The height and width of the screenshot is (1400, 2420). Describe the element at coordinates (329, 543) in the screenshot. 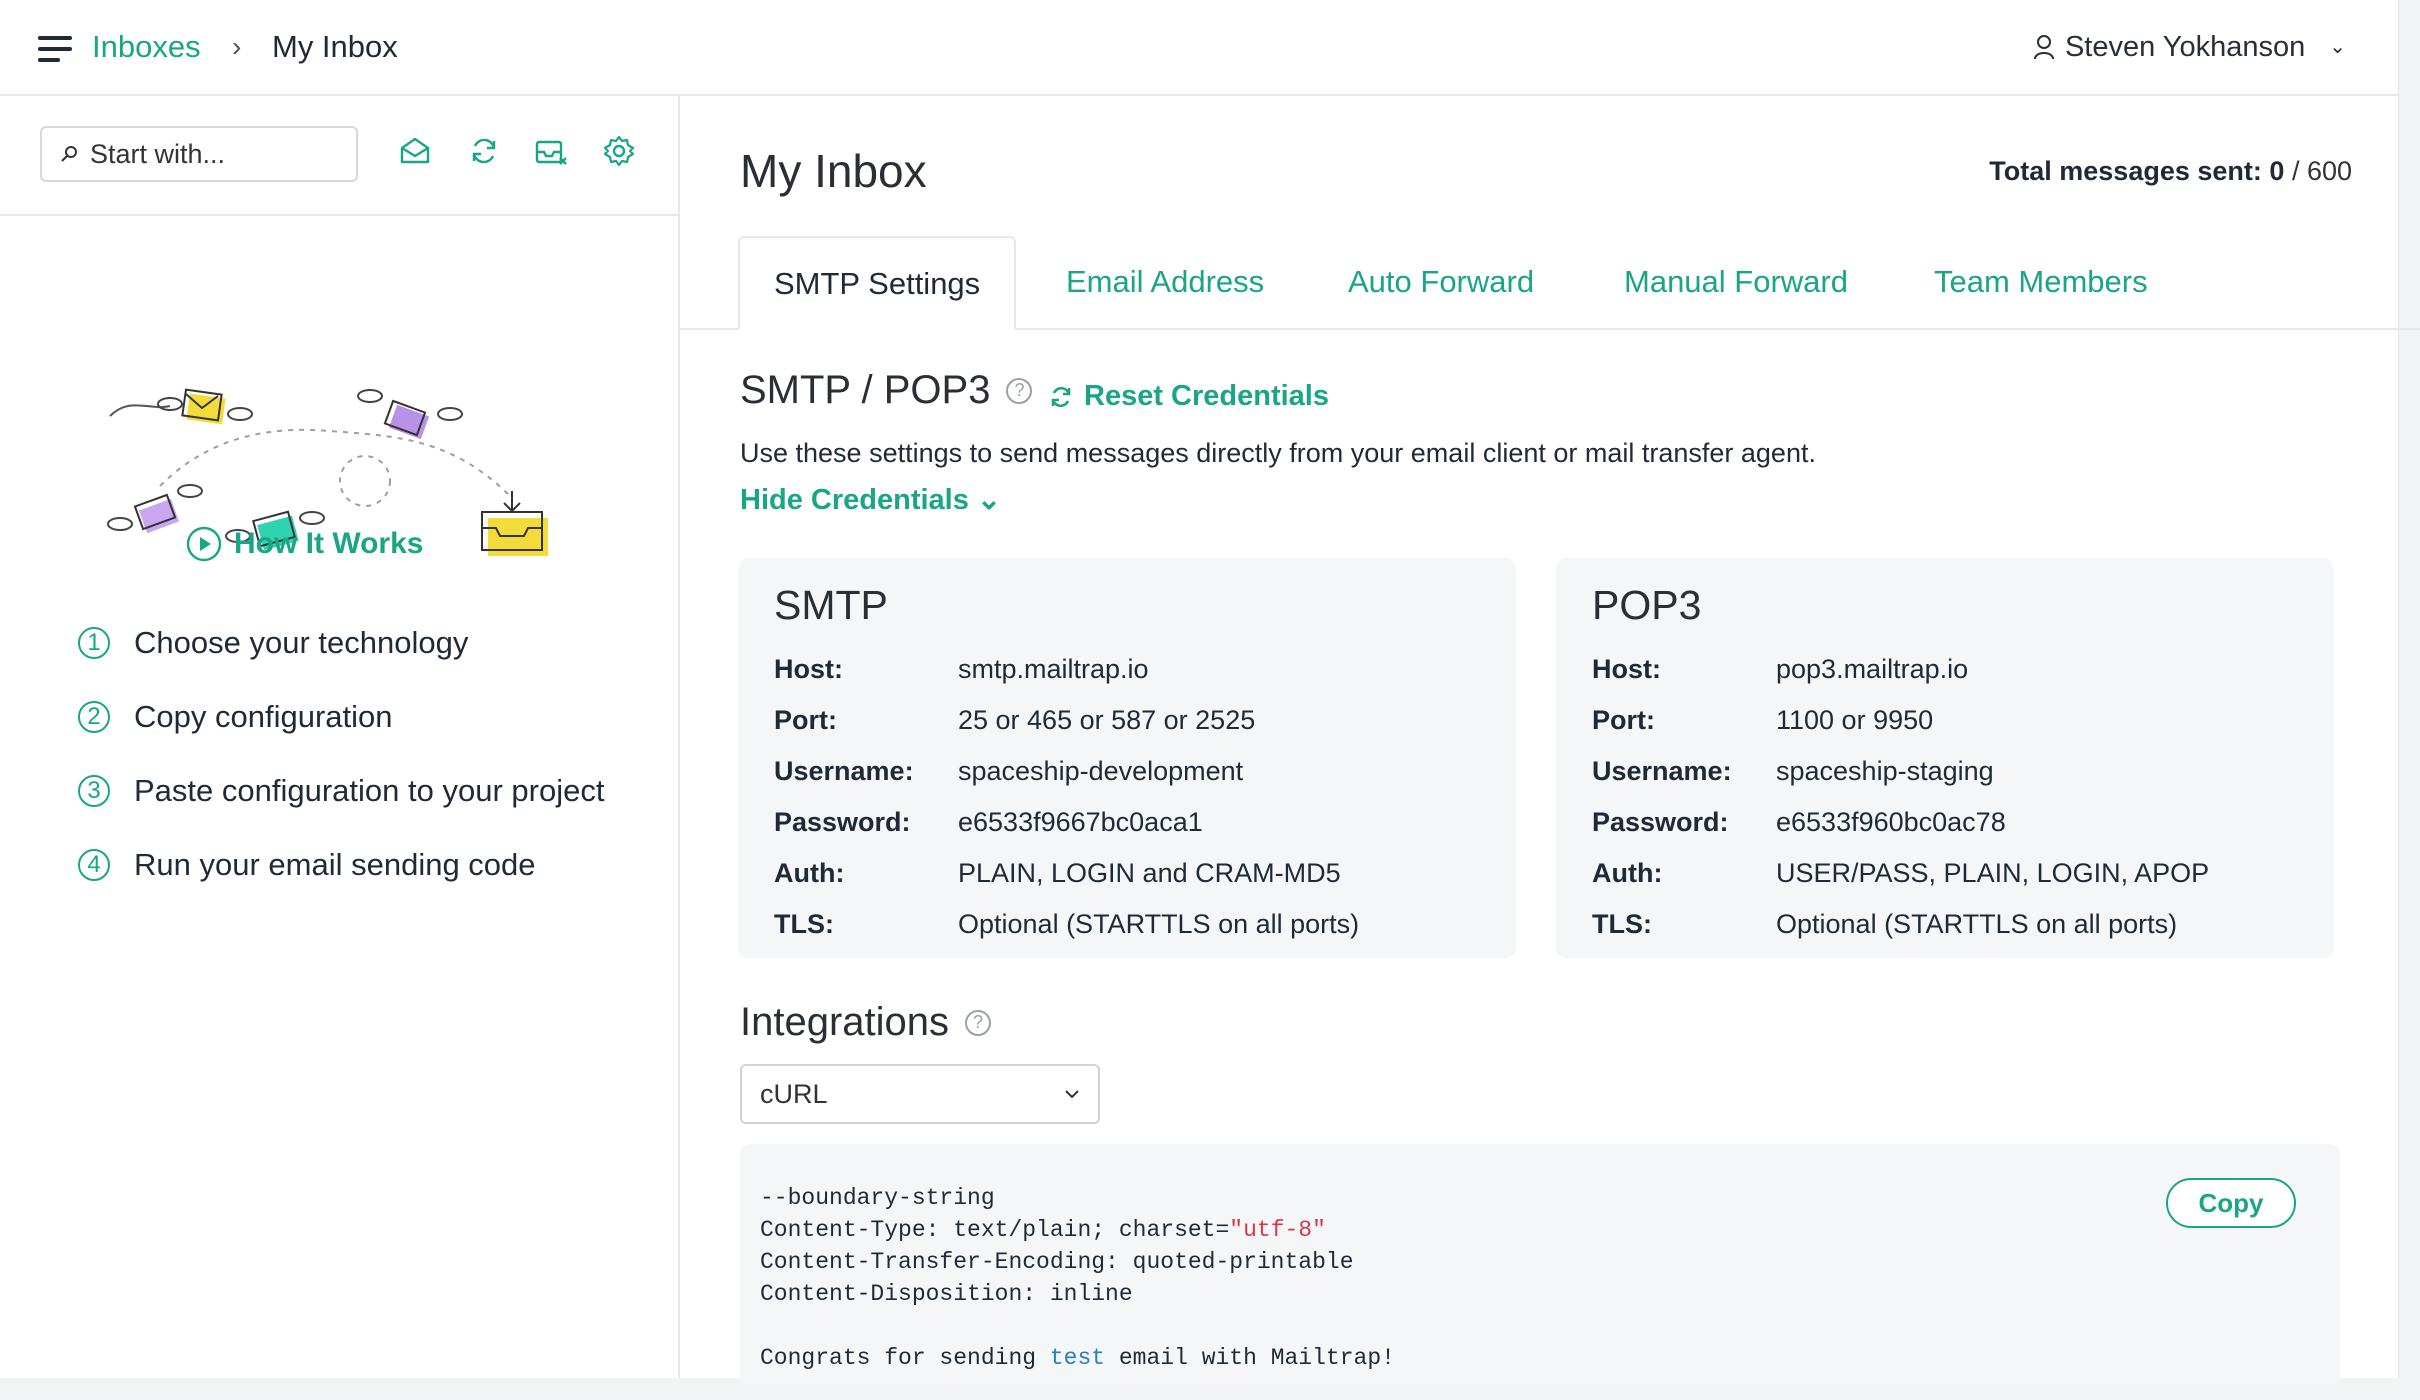

I see `how-it-works-label: How It Works` at that location.